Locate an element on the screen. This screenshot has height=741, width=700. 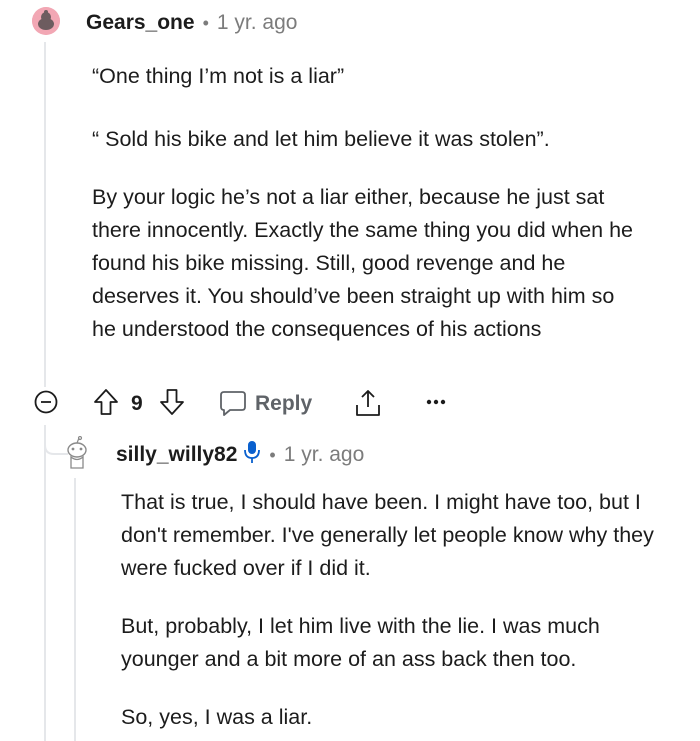
reply-bubble-icon is located at coordinates (233, 403).